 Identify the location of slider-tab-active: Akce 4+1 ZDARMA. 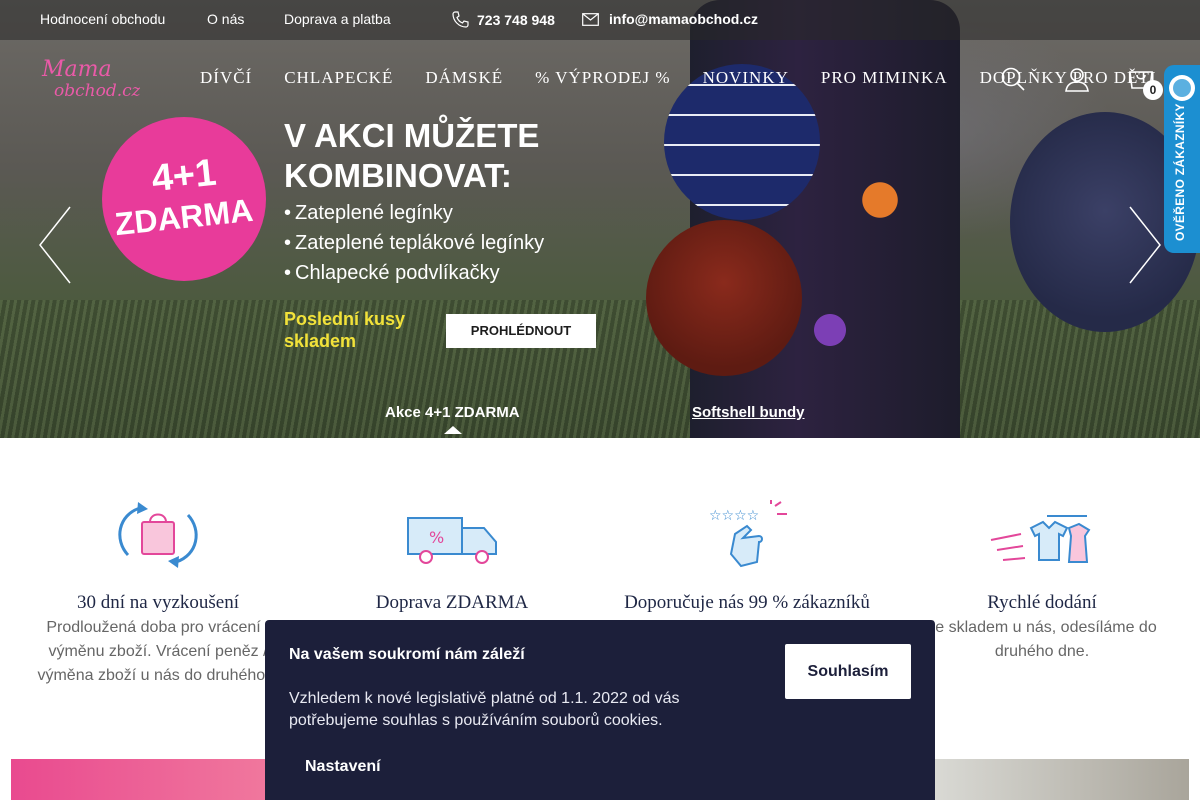
(452, 412).